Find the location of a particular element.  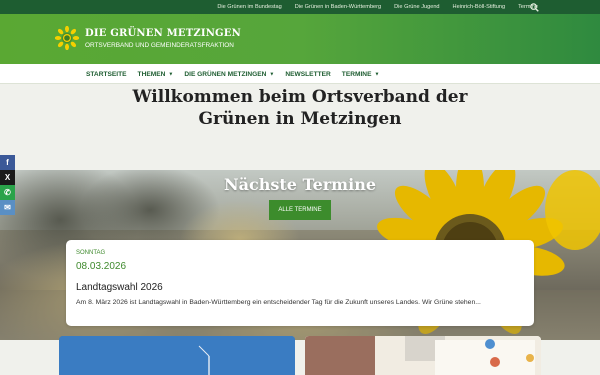

event-day: SONNTAG is located at coordinates (91, 253).